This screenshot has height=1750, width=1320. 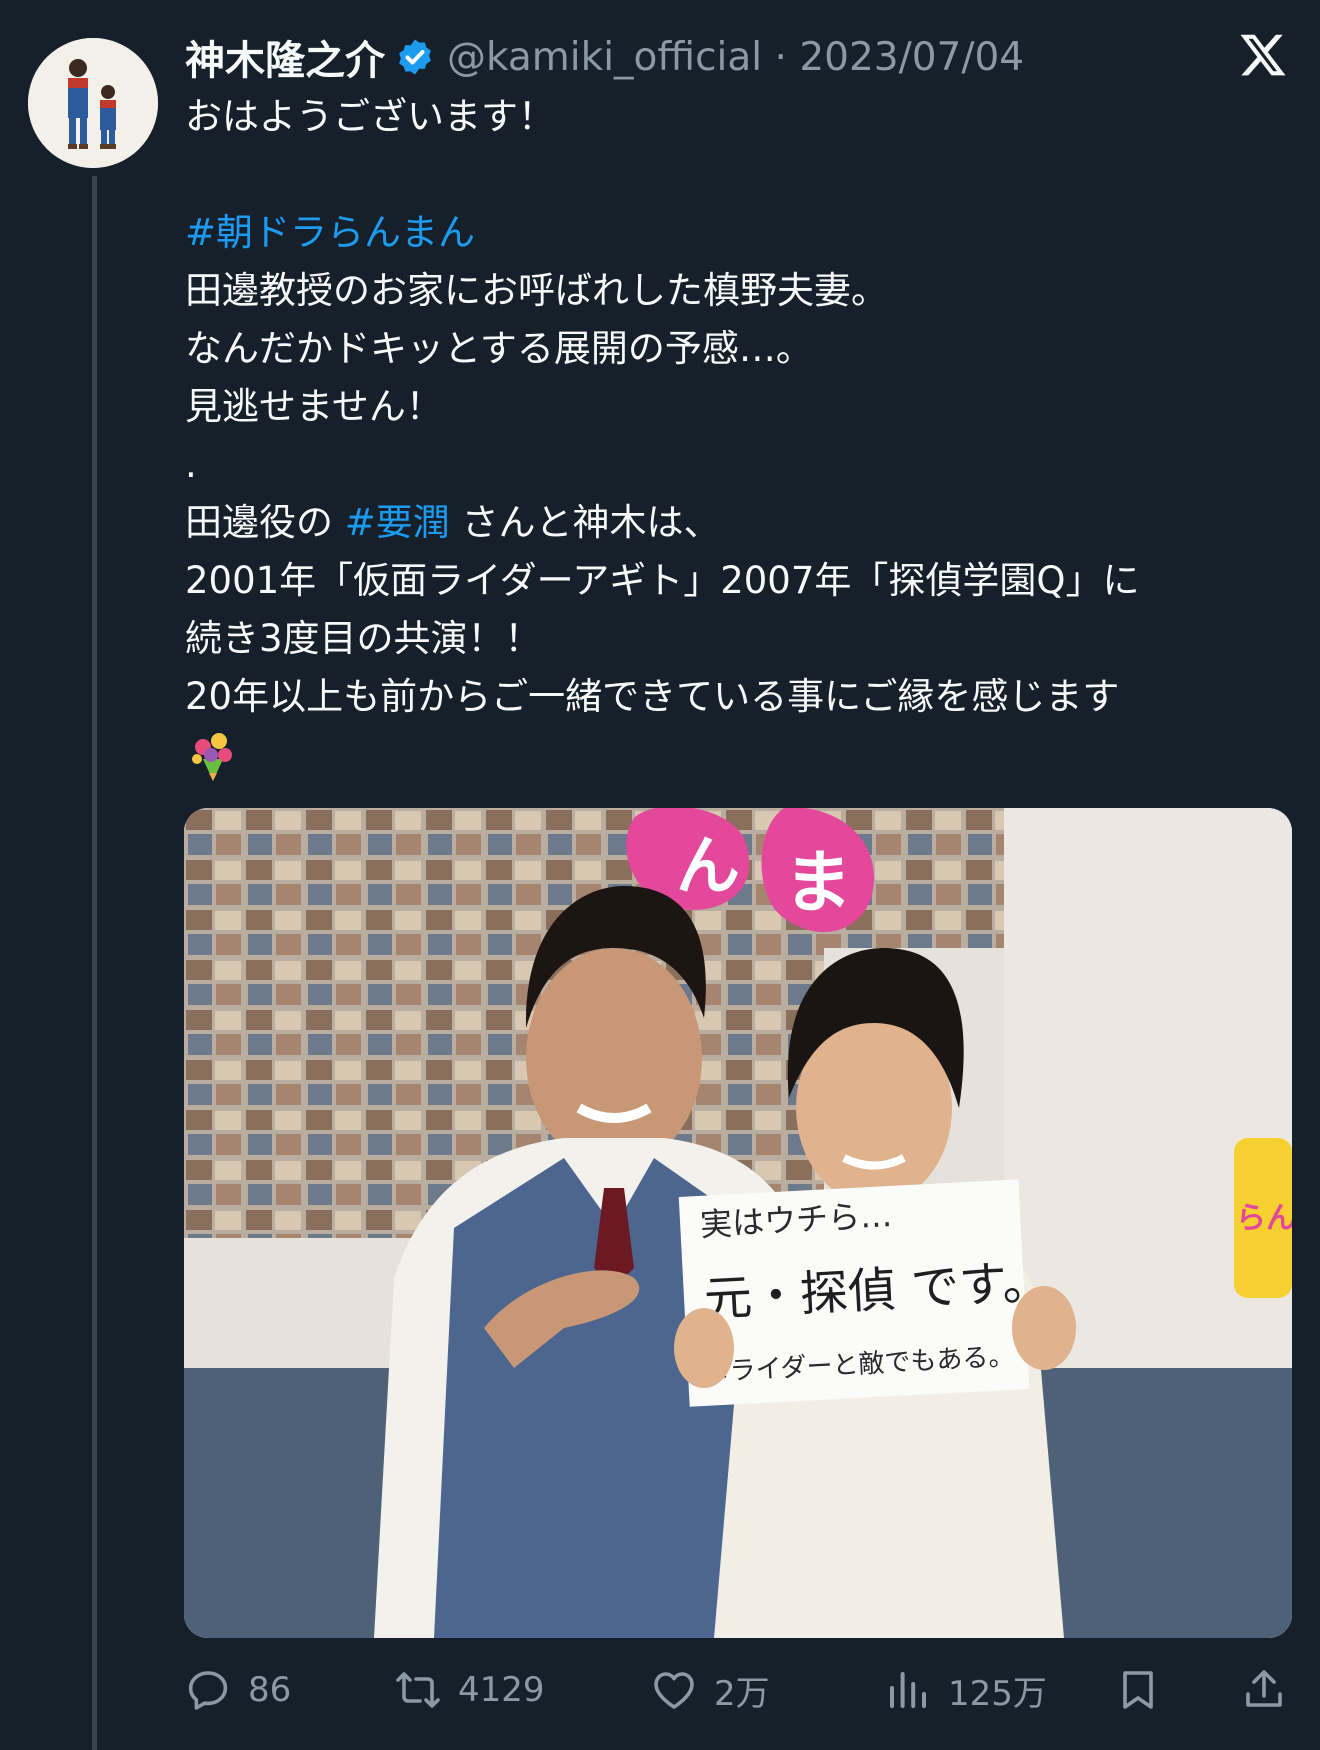 I want to click on share-button, so click(x=1264, y=1690).